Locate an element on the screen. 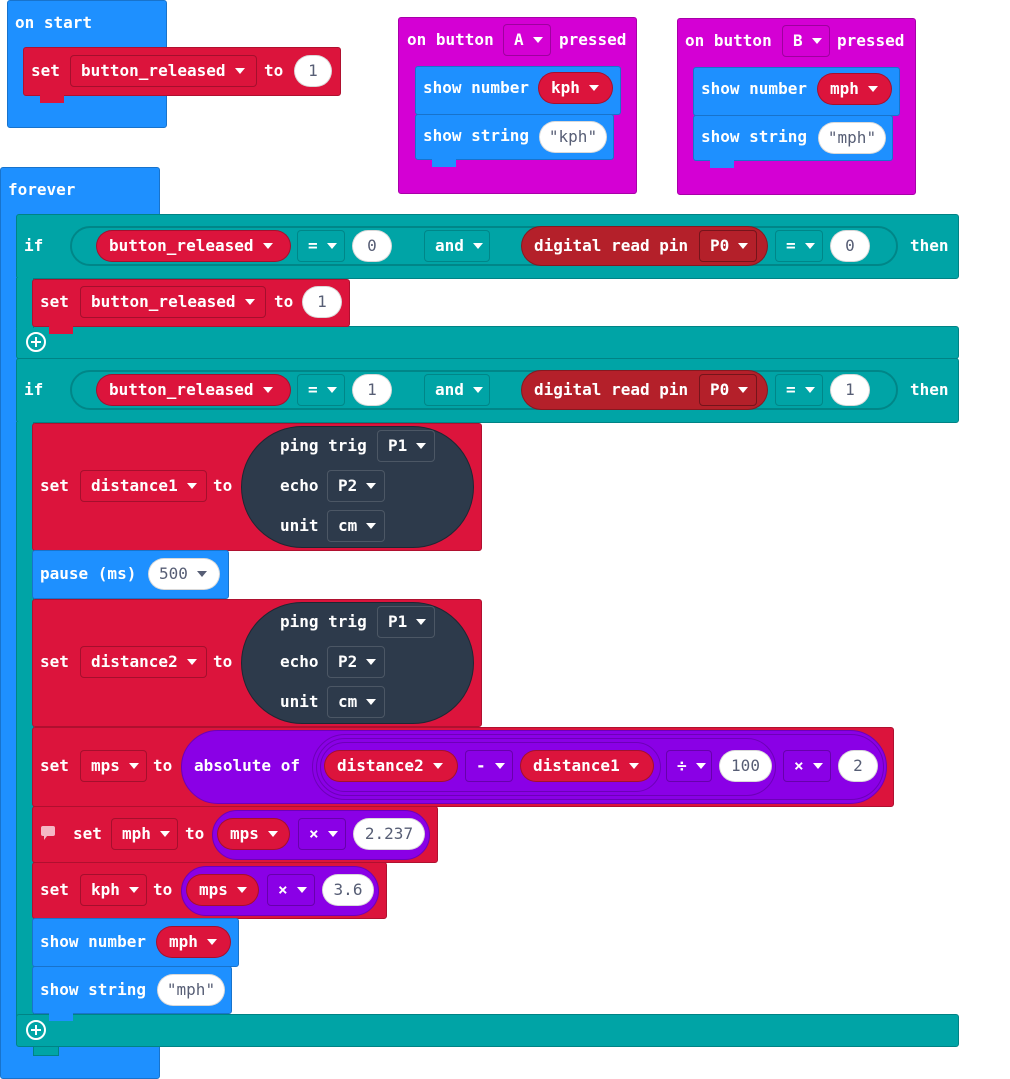 Image resolution: width=1010 pixels, height=1079 pixels. pause-input: 500 is located at coordinates (184, 574).